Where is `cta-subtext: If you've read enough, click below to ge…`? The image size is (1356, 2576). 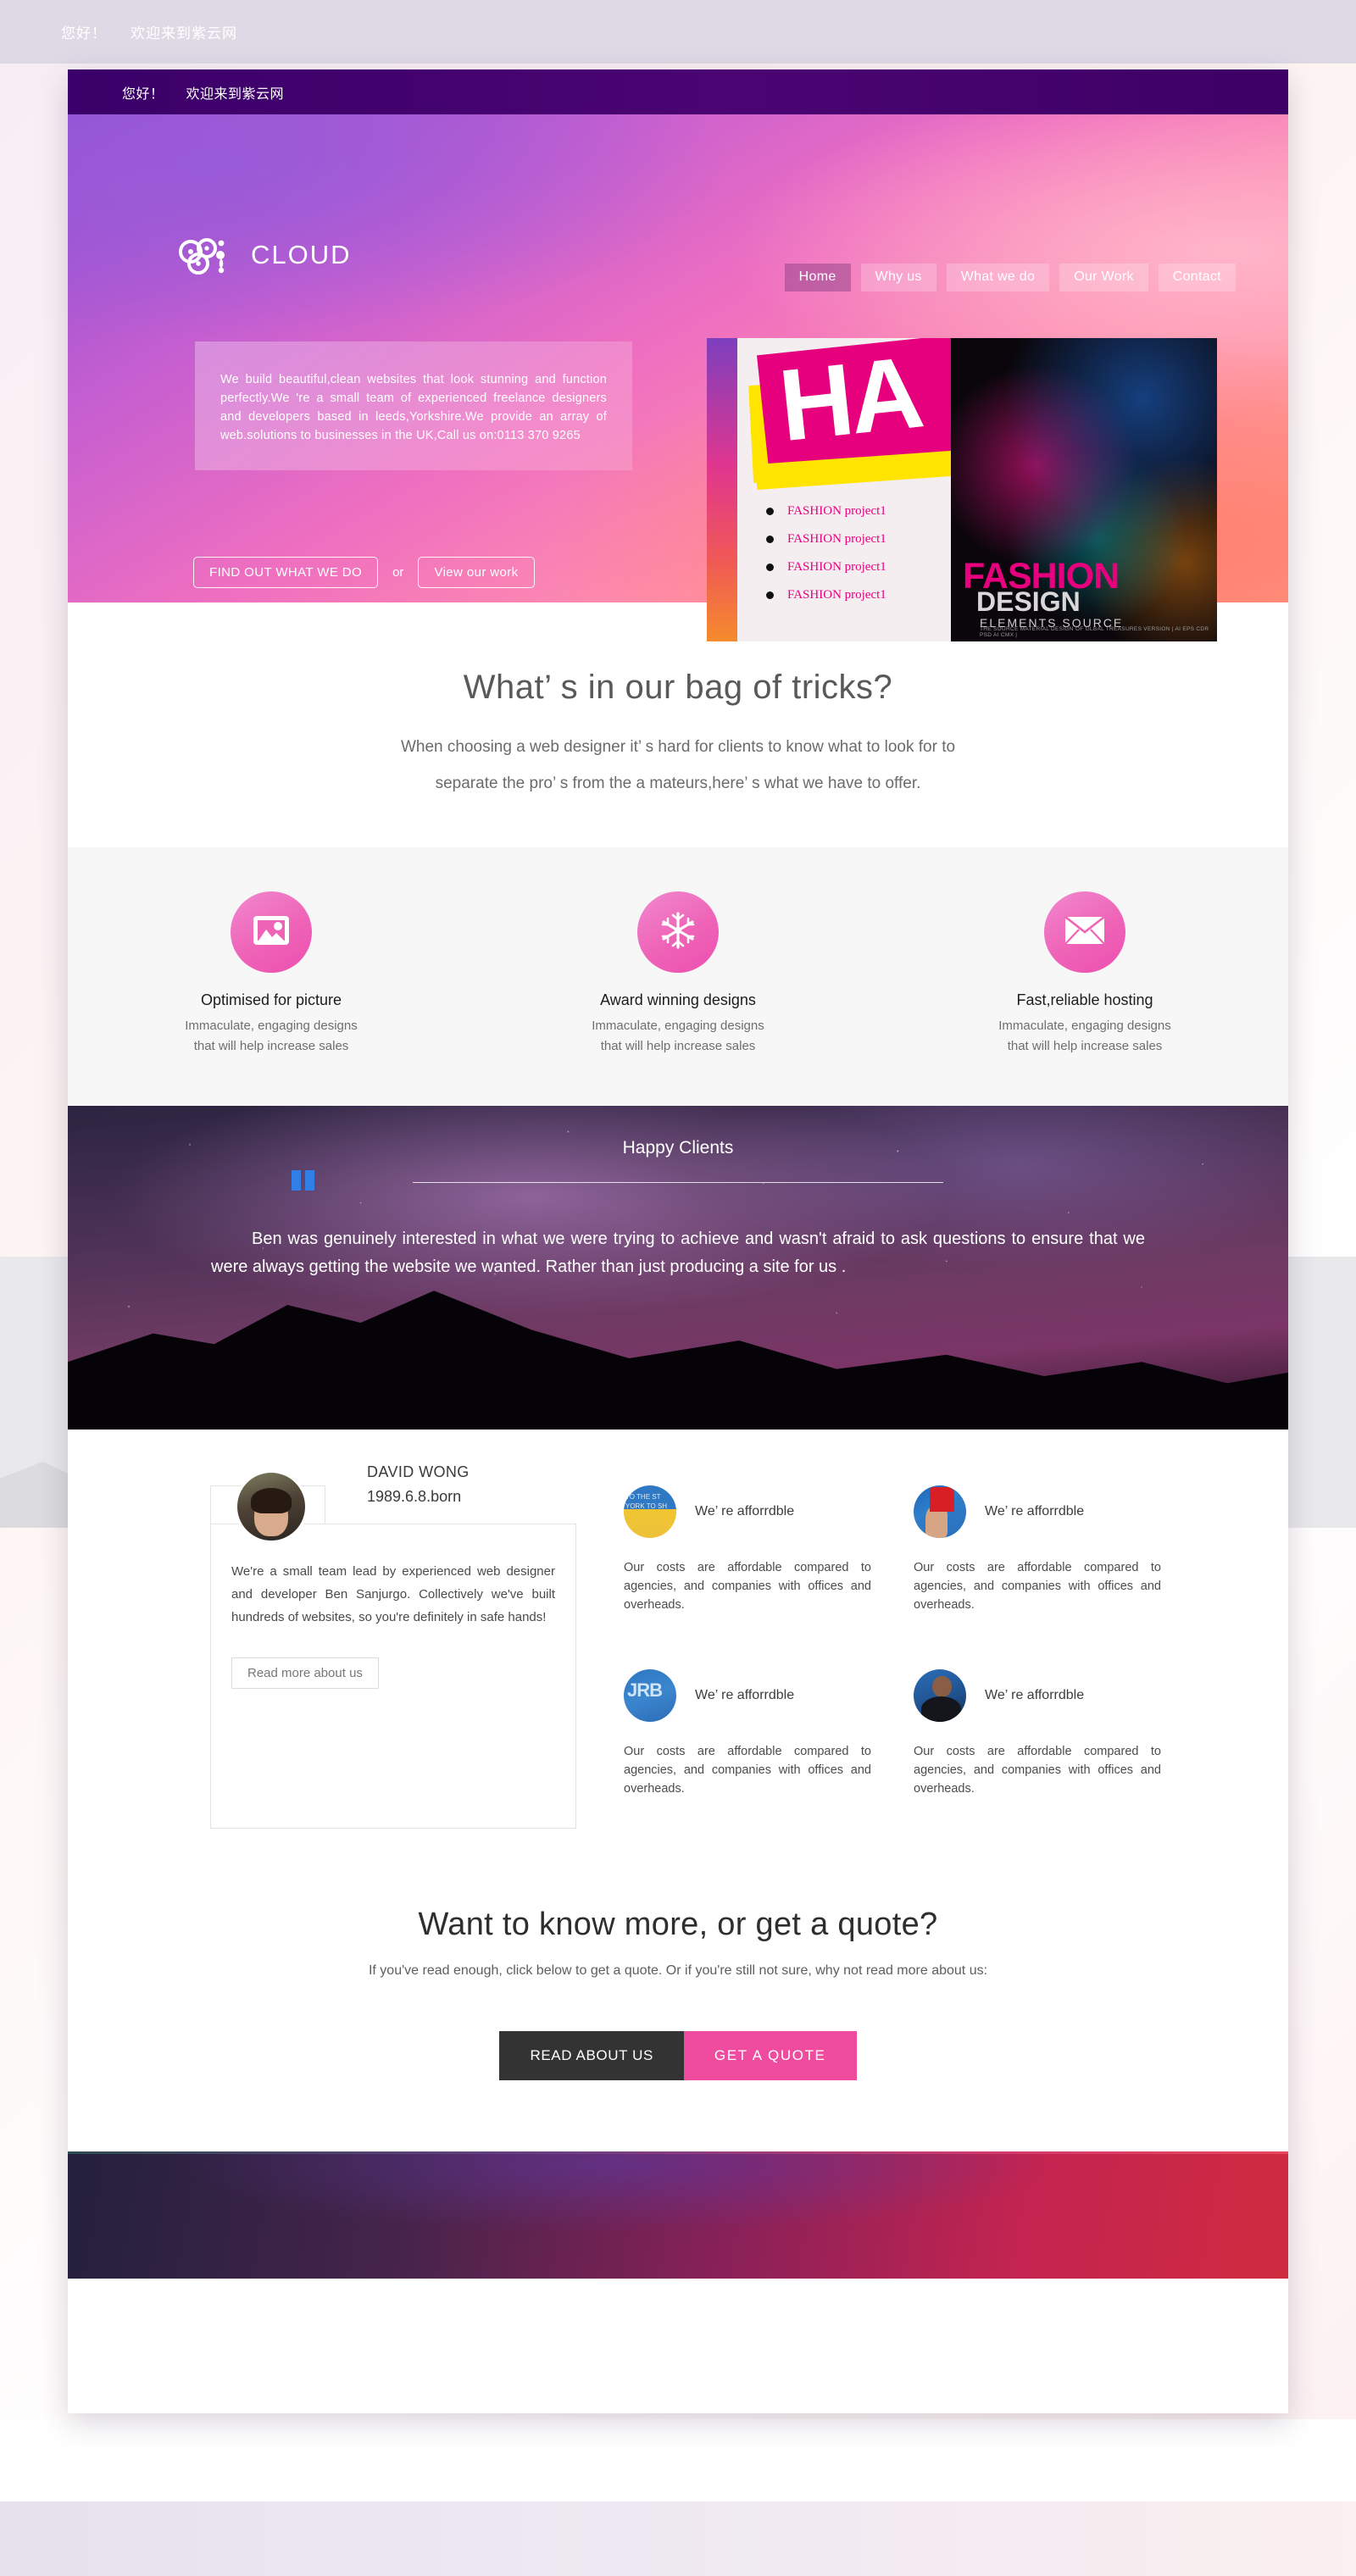 cta-subtext: If you've read enough, click below to ge… is located at coordinates (678, 1970).